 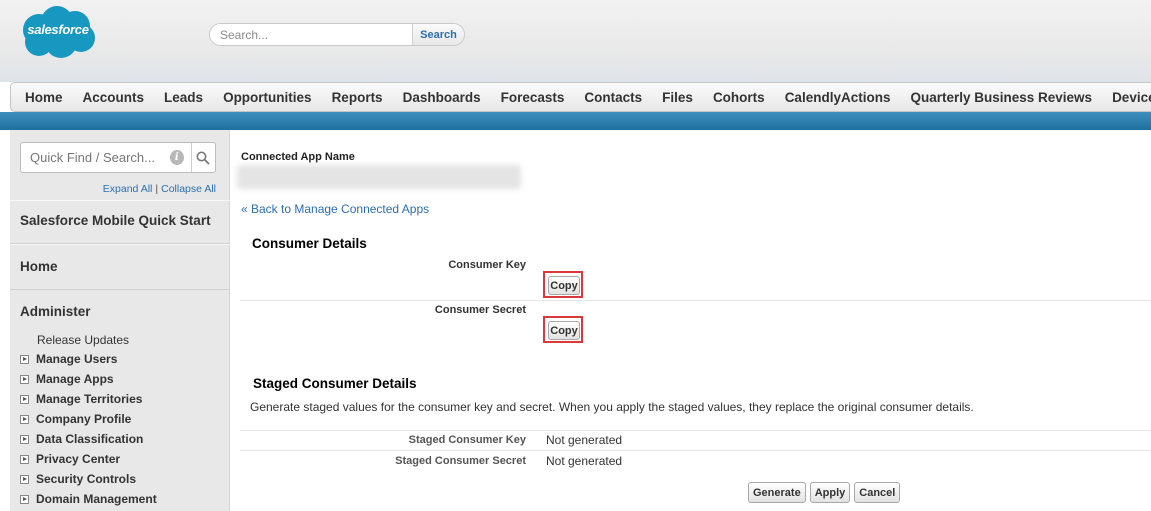 What do you see at coordinates (677, 97) in the screenshot?
I see `tab-files: Files` at bounding box center [677, 97].